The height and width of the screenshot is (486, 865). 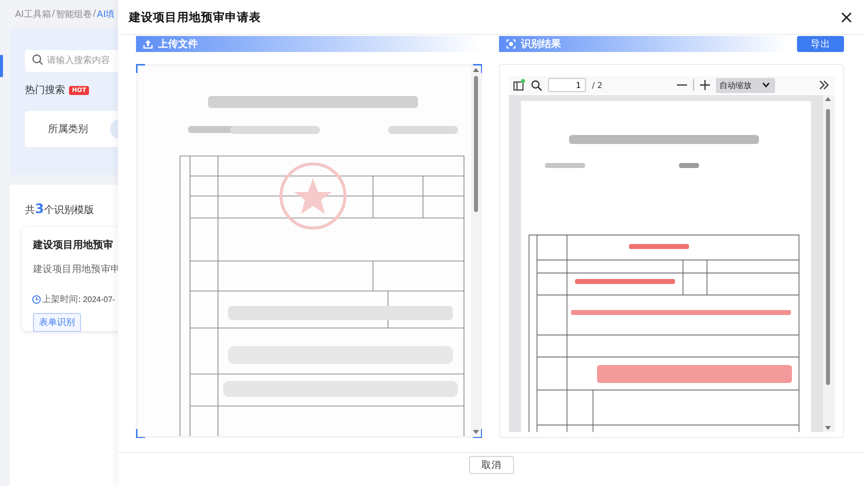 What do you see at coordinates (36, 299) in the screenshot?
I see `clock-icon` at bounding box center [36, 299].